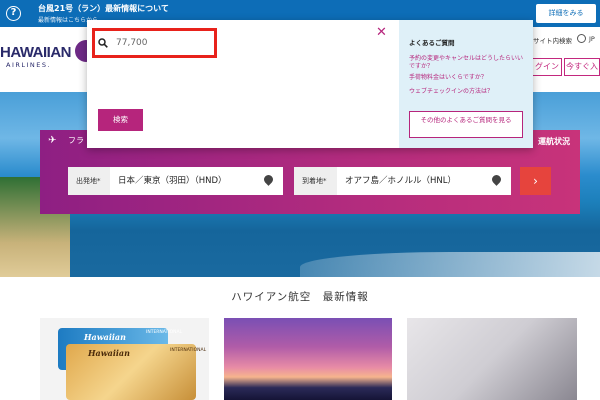 This screenshot has width=600, height=400. I want to click on globe-icon, so click(581, 38).